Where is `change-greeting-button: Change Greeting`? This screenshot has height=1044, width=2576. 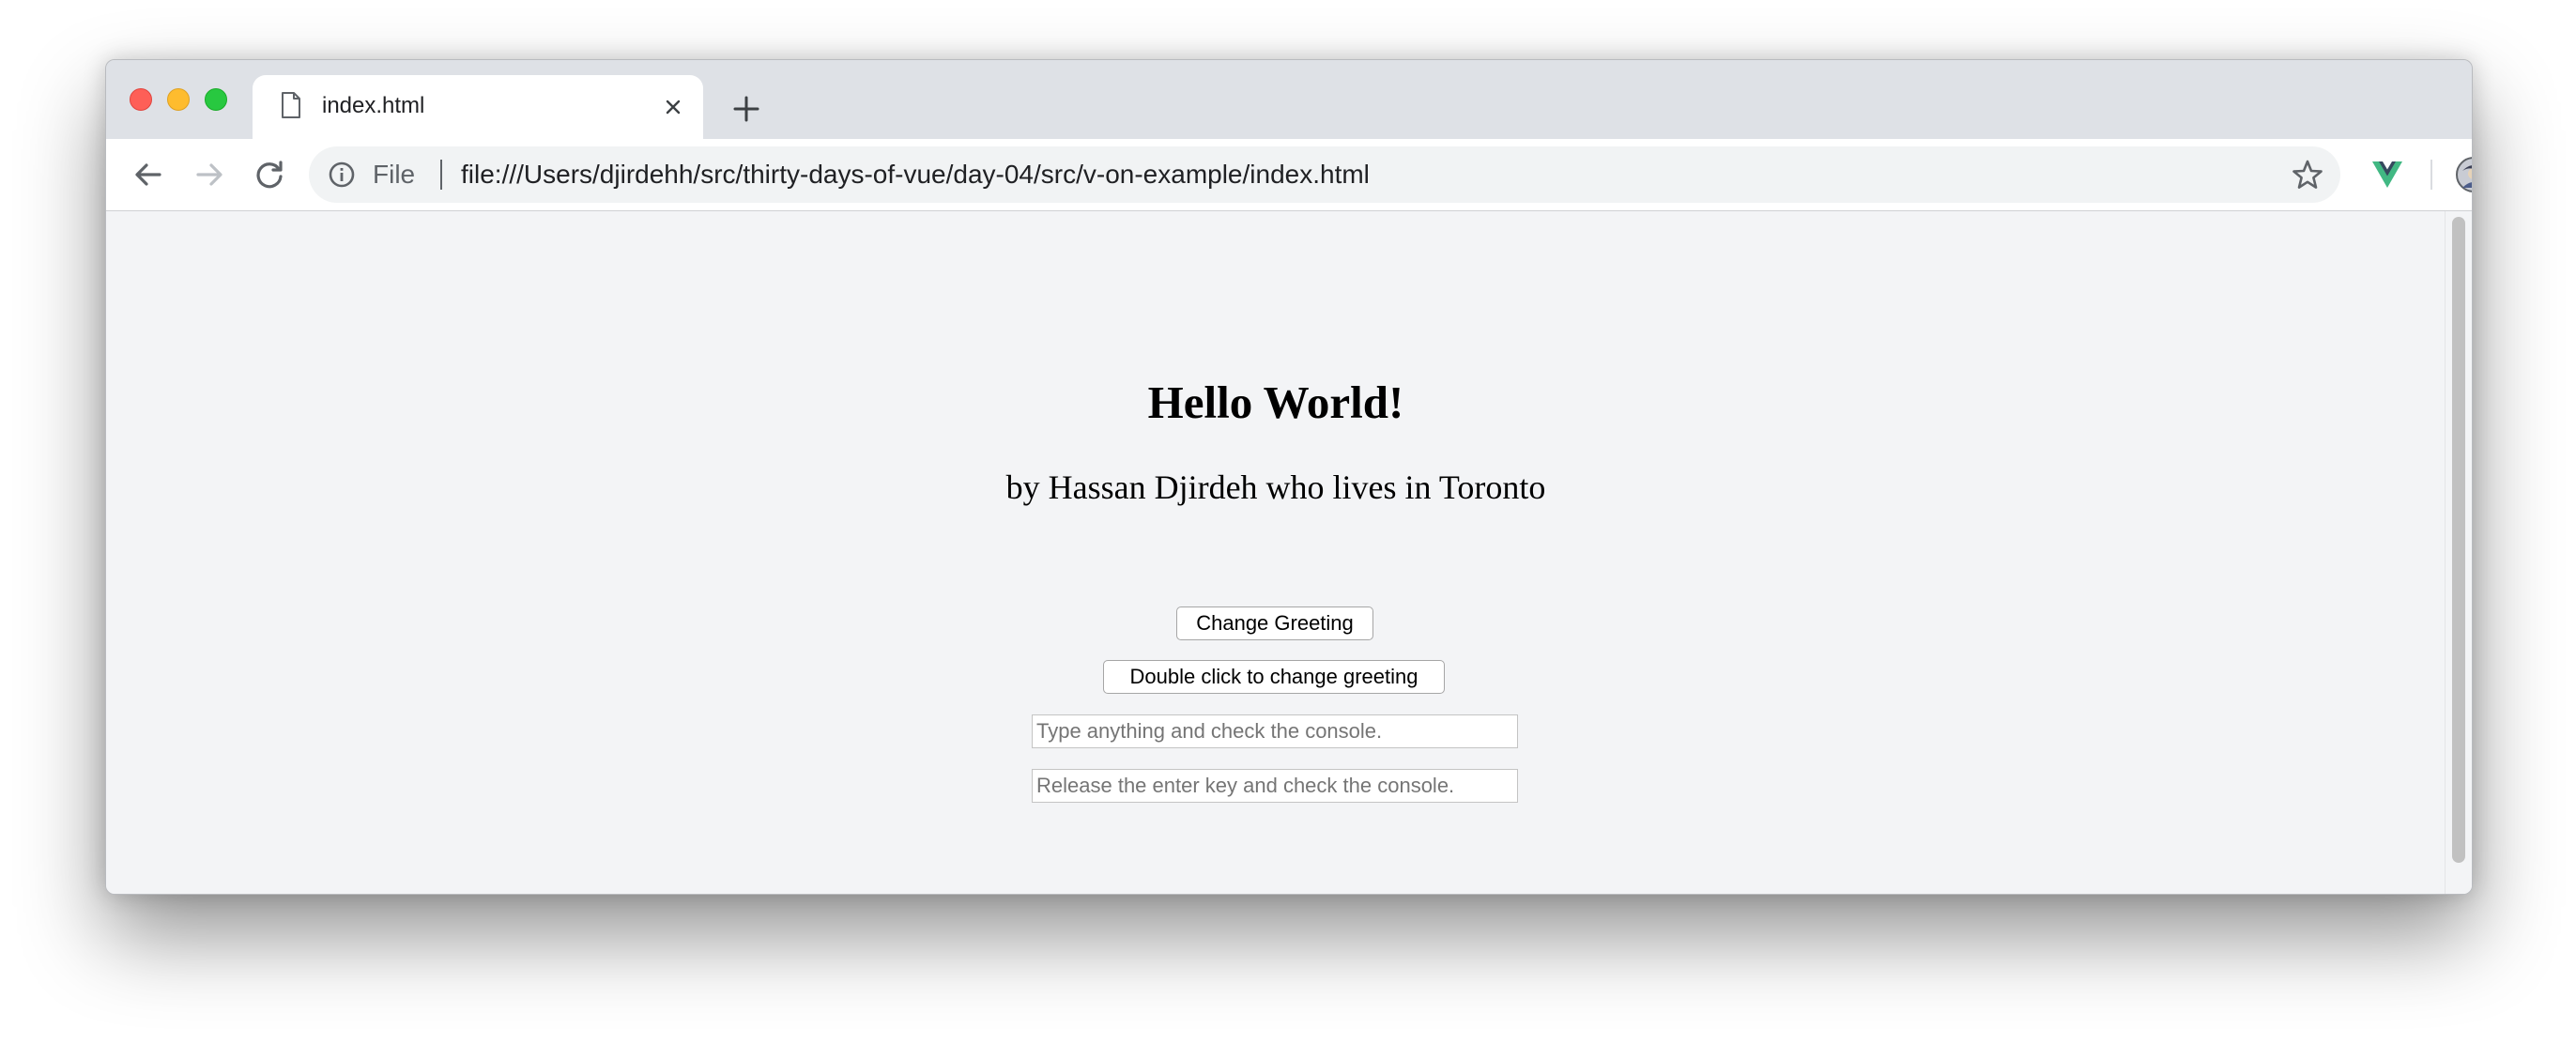 change-greeting-button: Change Greeting is located at coordinates (1275, 623).